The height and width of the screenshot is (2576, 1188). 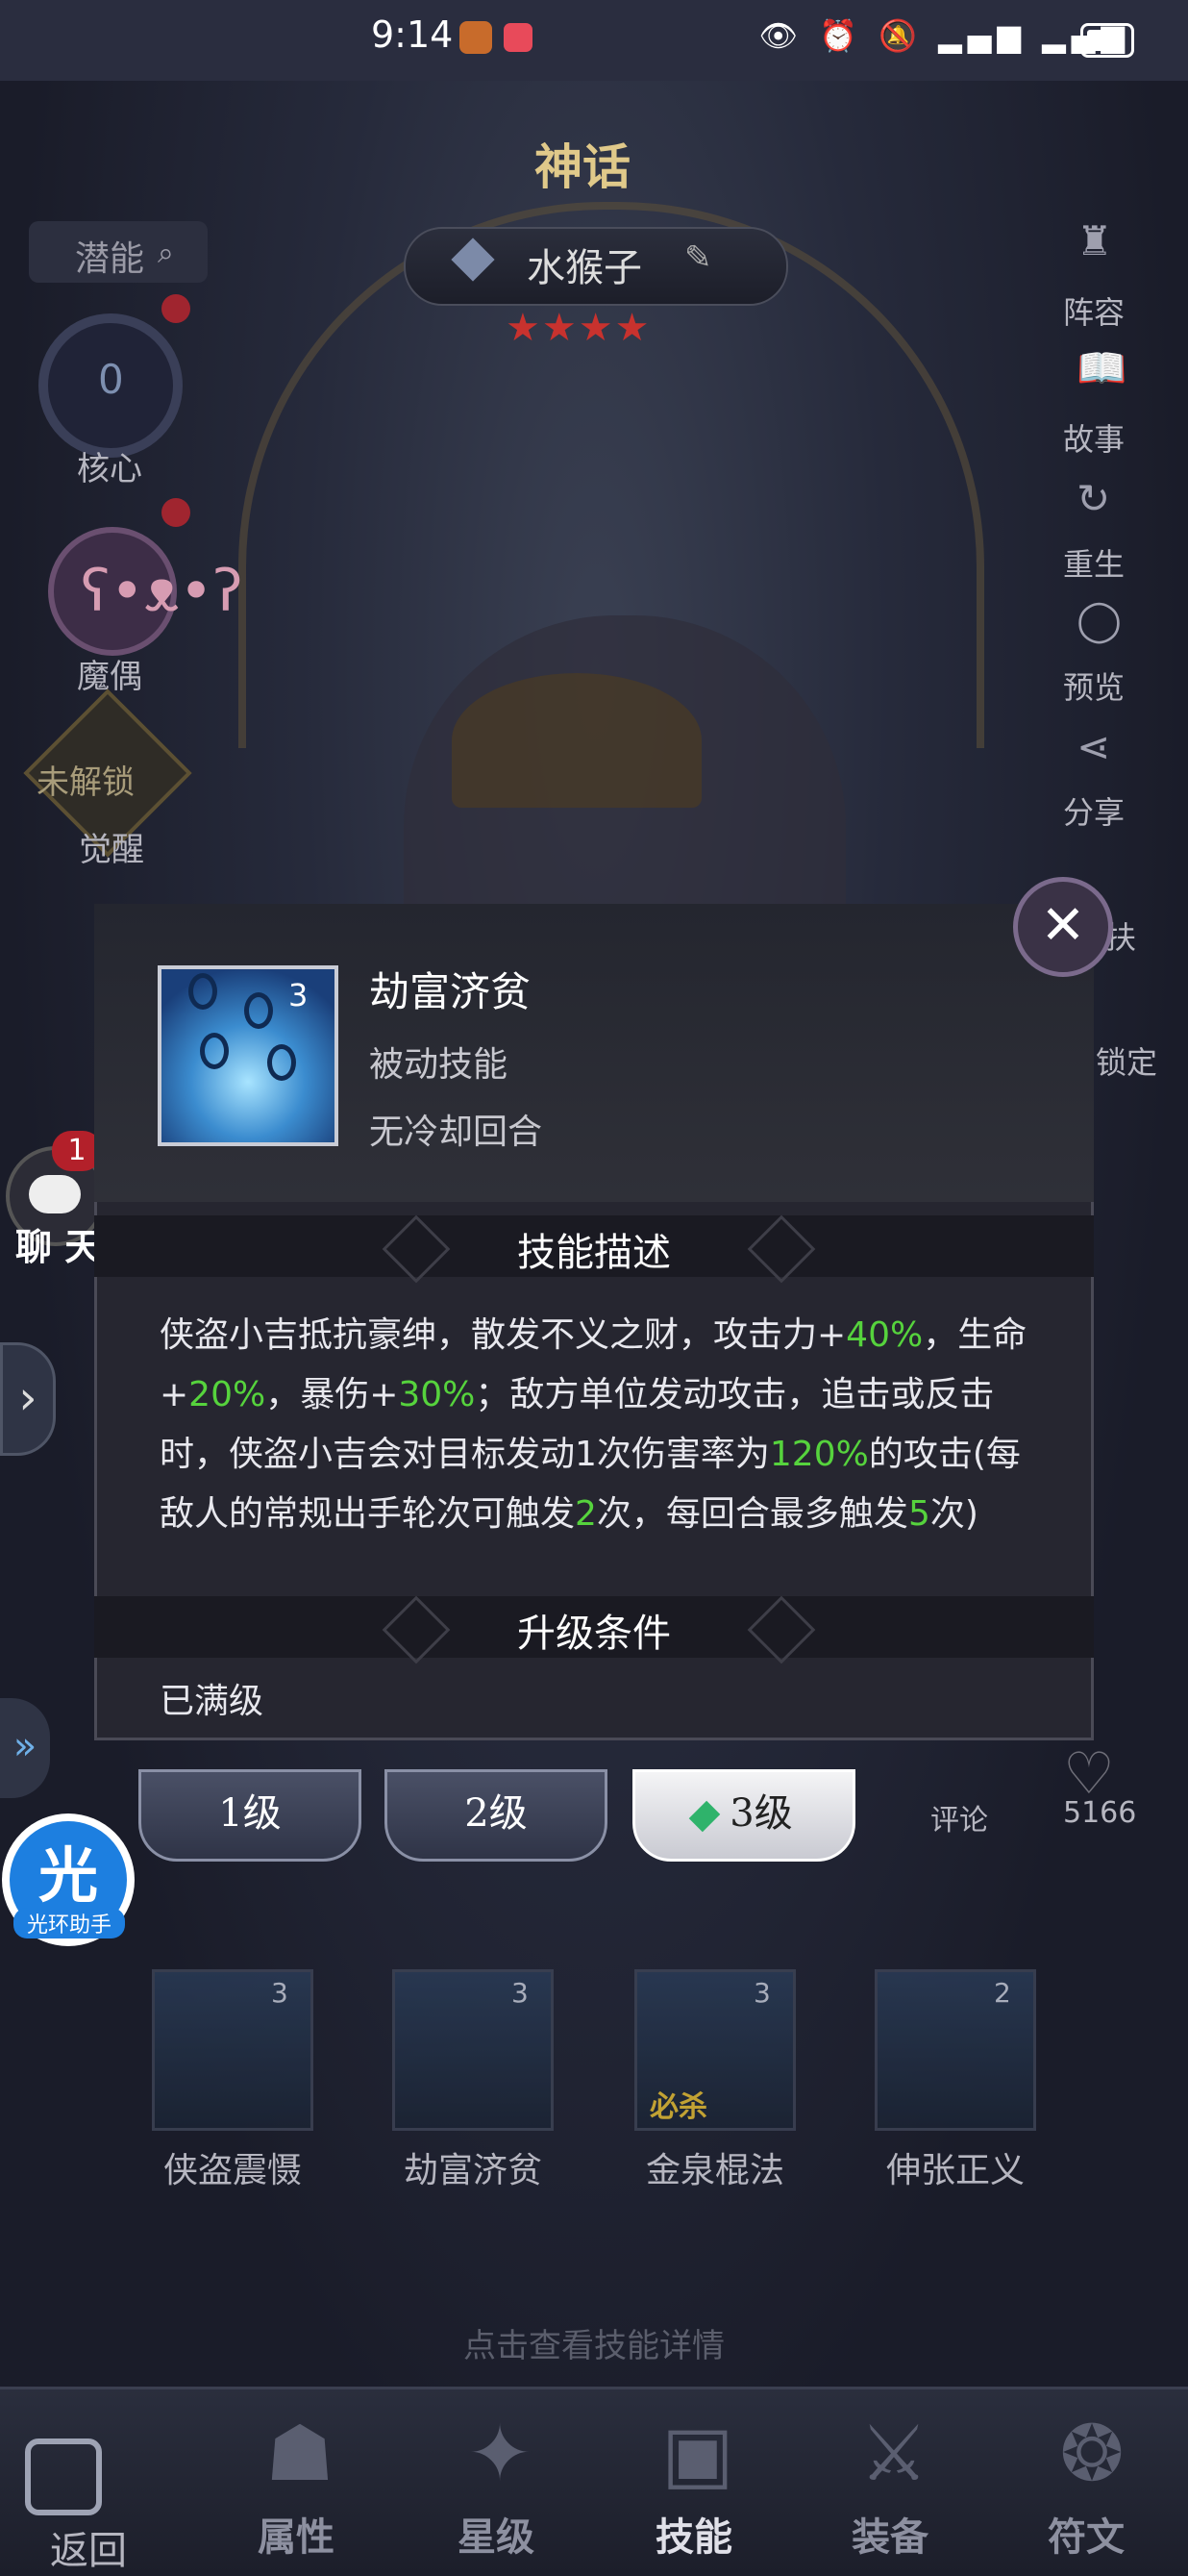 What do you see at coordinates (249, 1815) in the screenshot?
I see `level-tab-1: 1级` at bounding box center [249, 1815].